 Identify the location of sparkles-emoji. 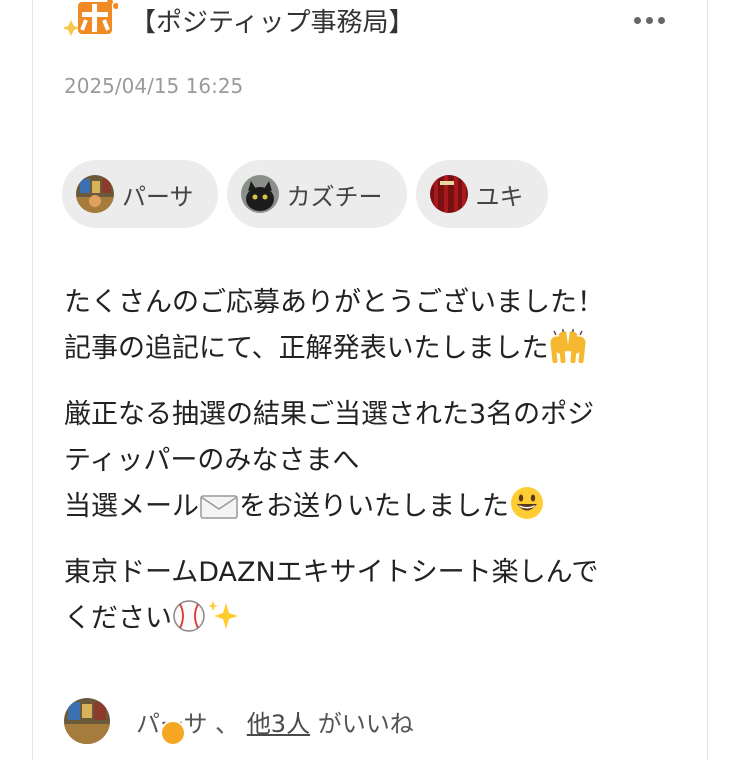
(223, 623).